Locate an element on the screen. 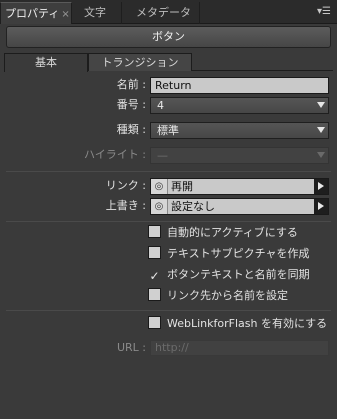 The image size is (337, 419). highlight-select-value: — is located at coordinates (162, 155).